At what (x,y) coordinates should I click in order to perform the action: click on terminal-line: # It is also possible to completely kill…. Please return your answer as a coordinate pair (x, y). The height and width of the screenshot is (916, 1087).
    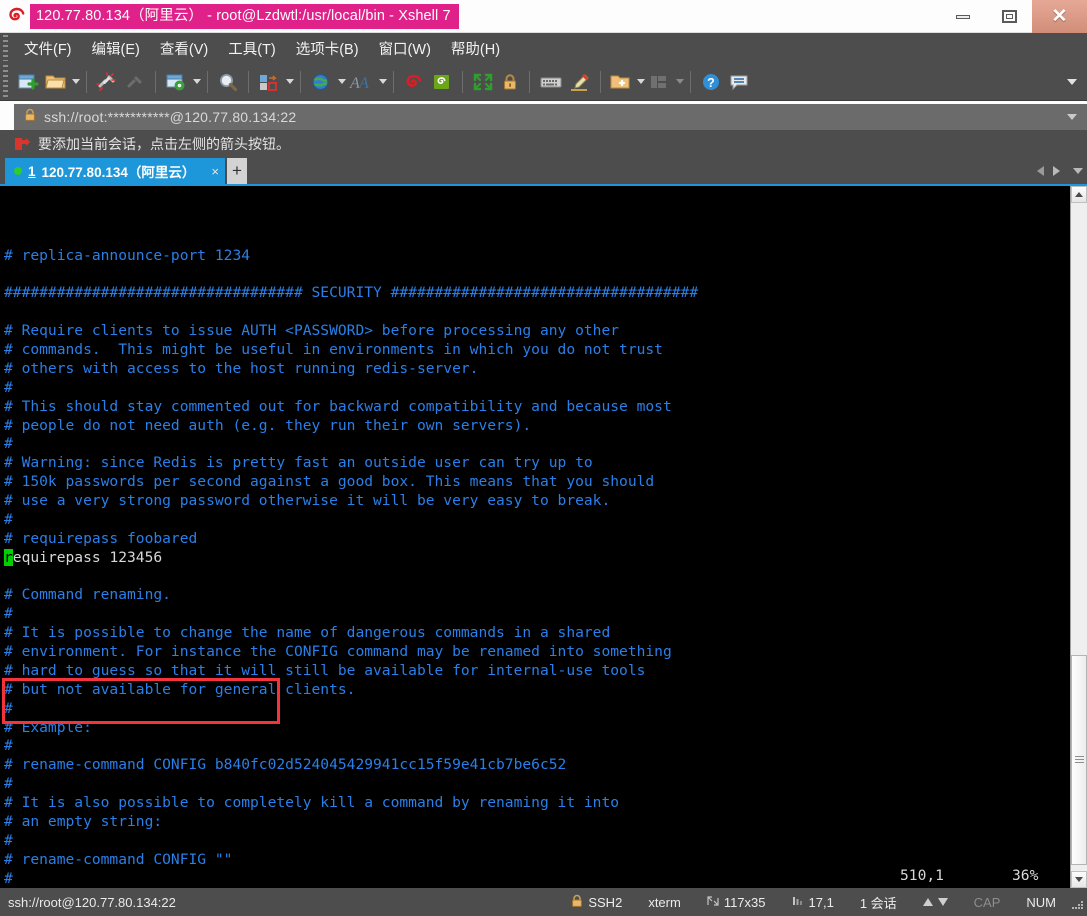
    Looking at the image, I should click on (537, 803).